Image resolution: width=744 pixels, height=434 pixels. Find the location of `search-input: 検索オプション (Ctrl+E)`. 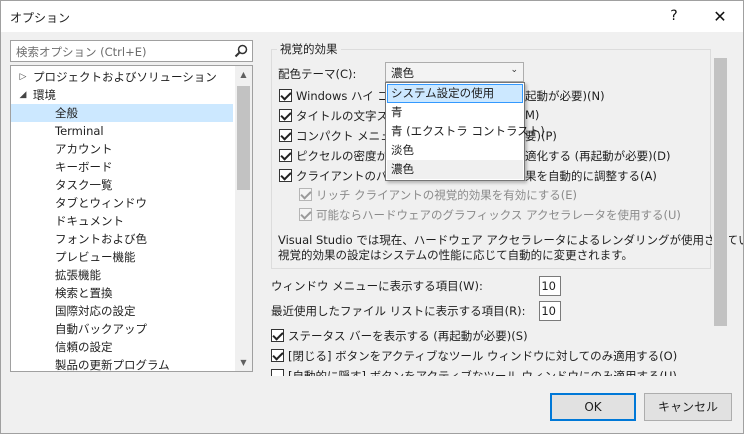

search-input: 検索オプション (Ctrl+E) is located at coordinates (131, 51).